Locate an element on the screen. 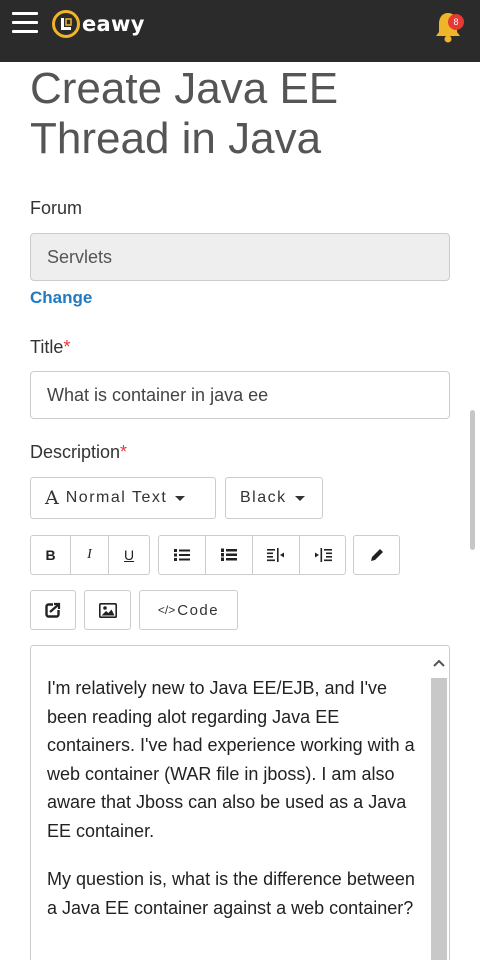 This screenshot has height=960, width=480. page-title: Create Java EE Thread in Java is located at coordinates (184, 113).